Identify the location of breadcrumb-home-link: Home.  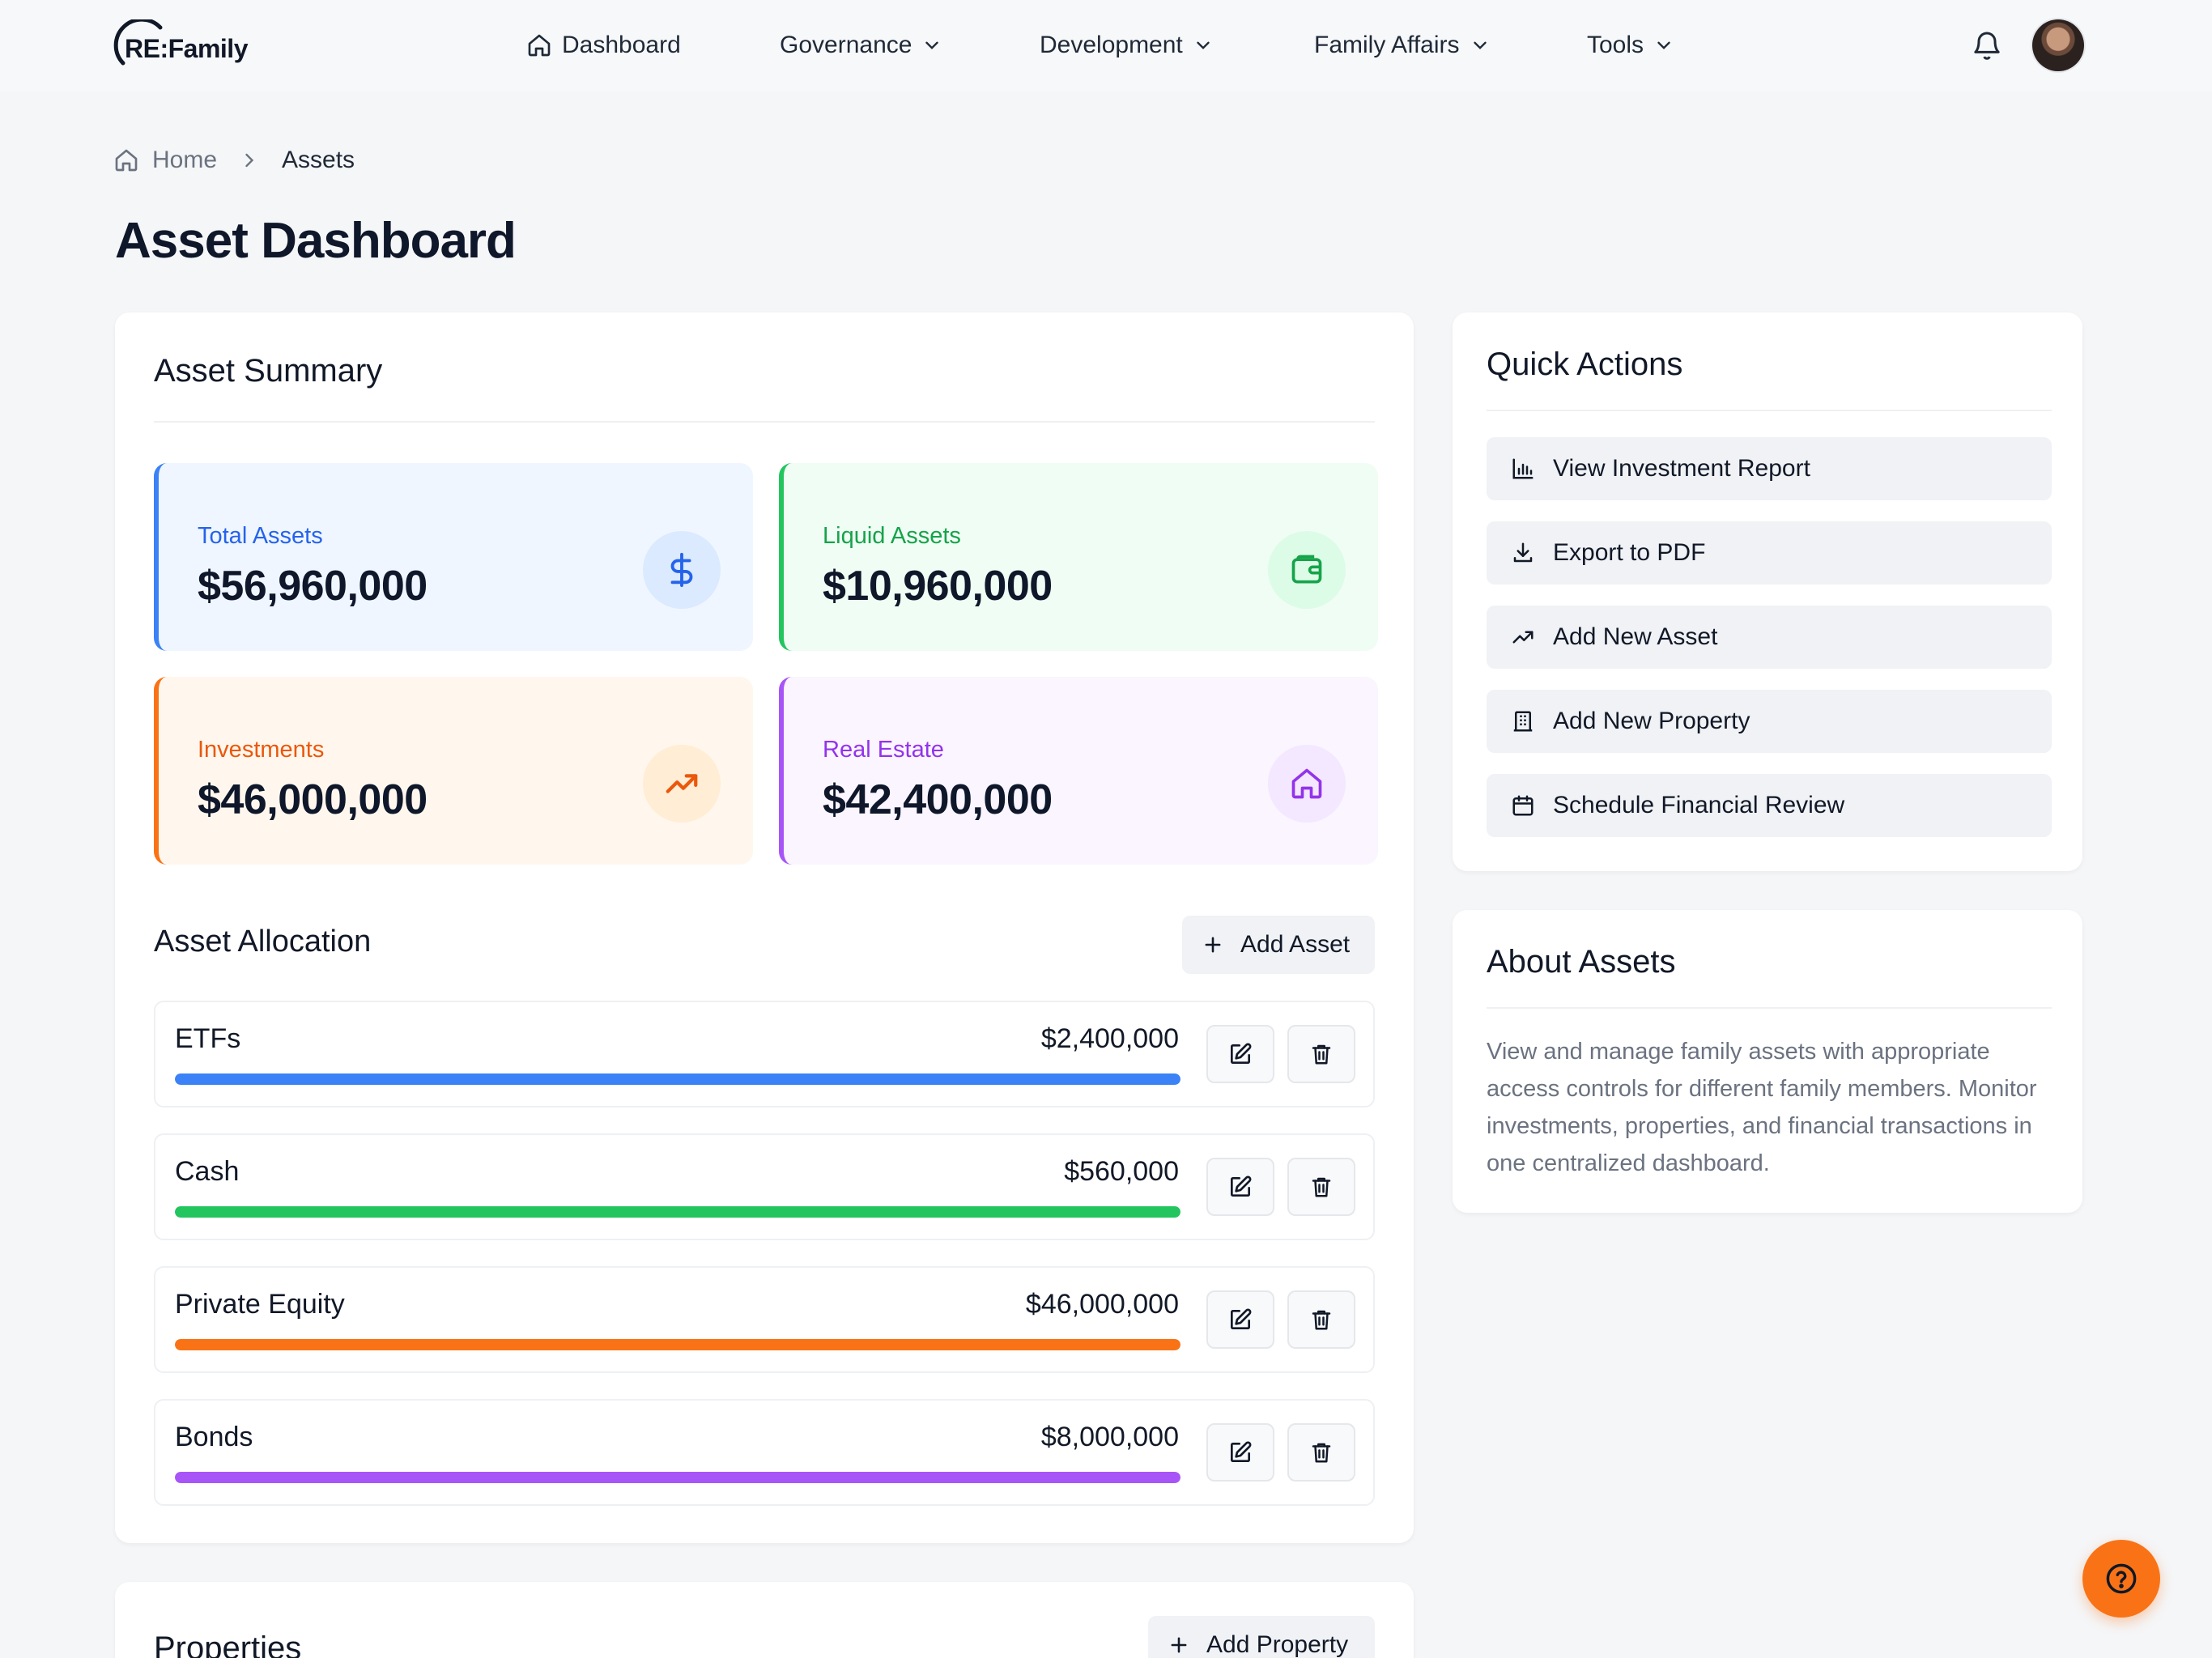
(185, 160).